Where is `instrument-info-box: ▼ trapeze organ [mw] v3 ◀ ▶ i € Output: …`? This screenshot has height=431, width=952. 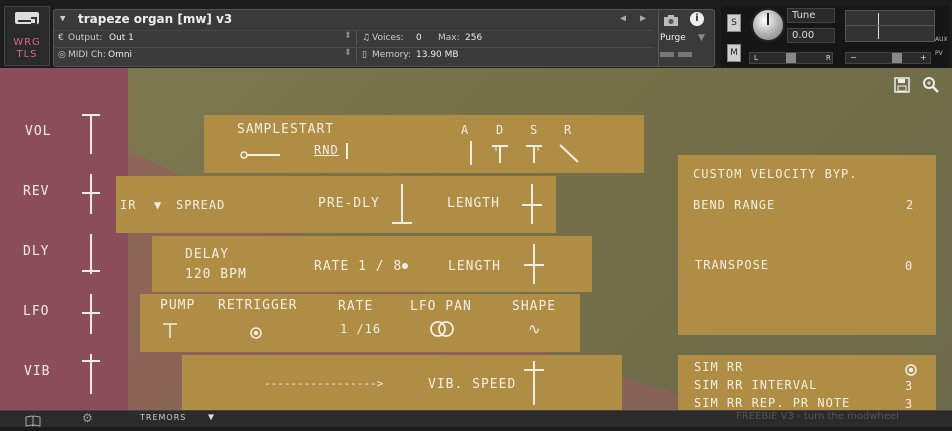
instrument-info-box: ▼ trapeze organ [mw] v3 ◀ ▶ i € Output: … is located at coordinates (384, 38).